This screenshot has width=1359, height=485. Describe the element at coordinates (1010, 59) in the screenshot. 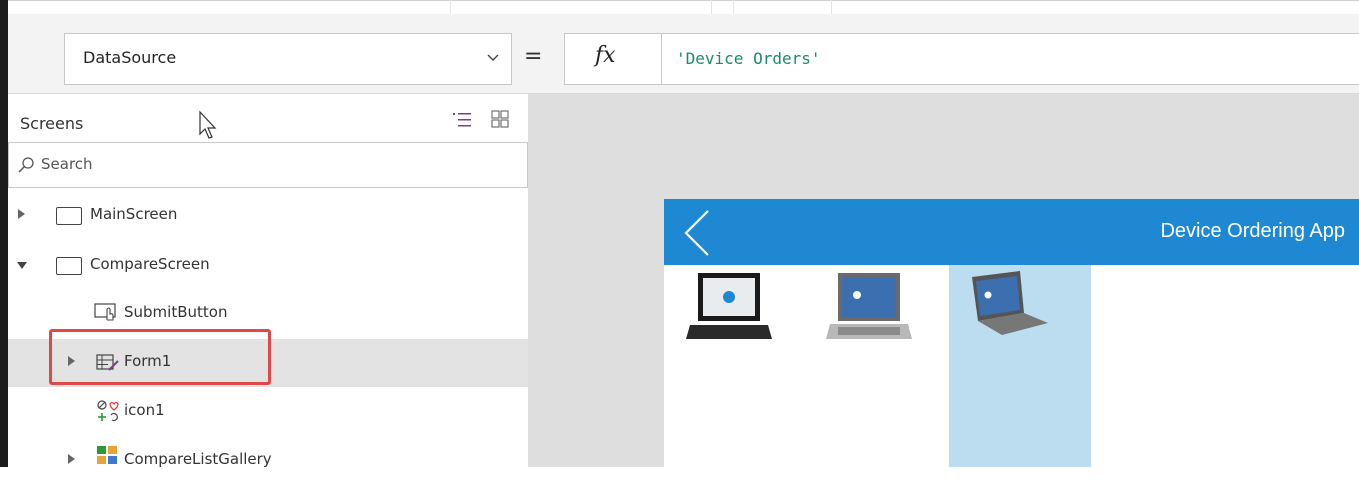

I see `formula-input: 'Device Orders'` at that location.